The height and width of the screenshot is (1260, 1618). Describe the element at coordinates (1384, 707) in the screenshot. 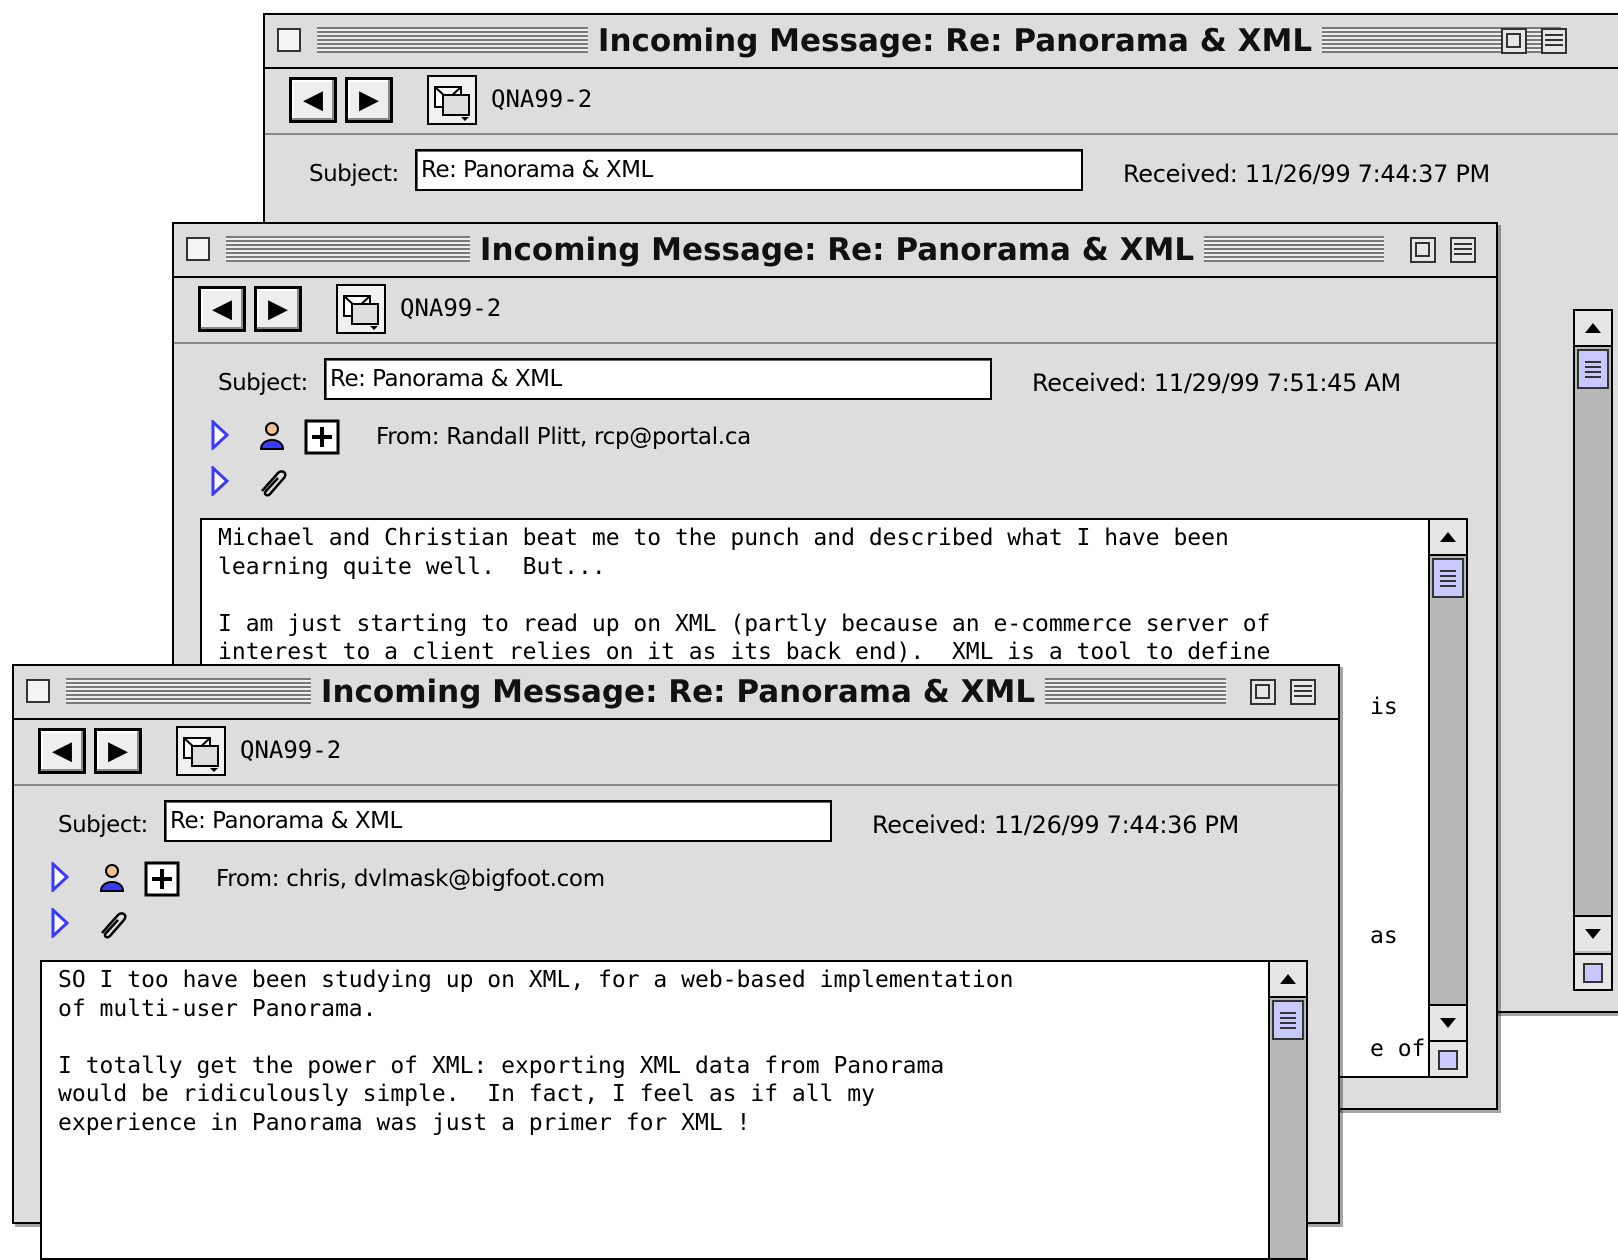

I see `body-fragment: is` at that location.